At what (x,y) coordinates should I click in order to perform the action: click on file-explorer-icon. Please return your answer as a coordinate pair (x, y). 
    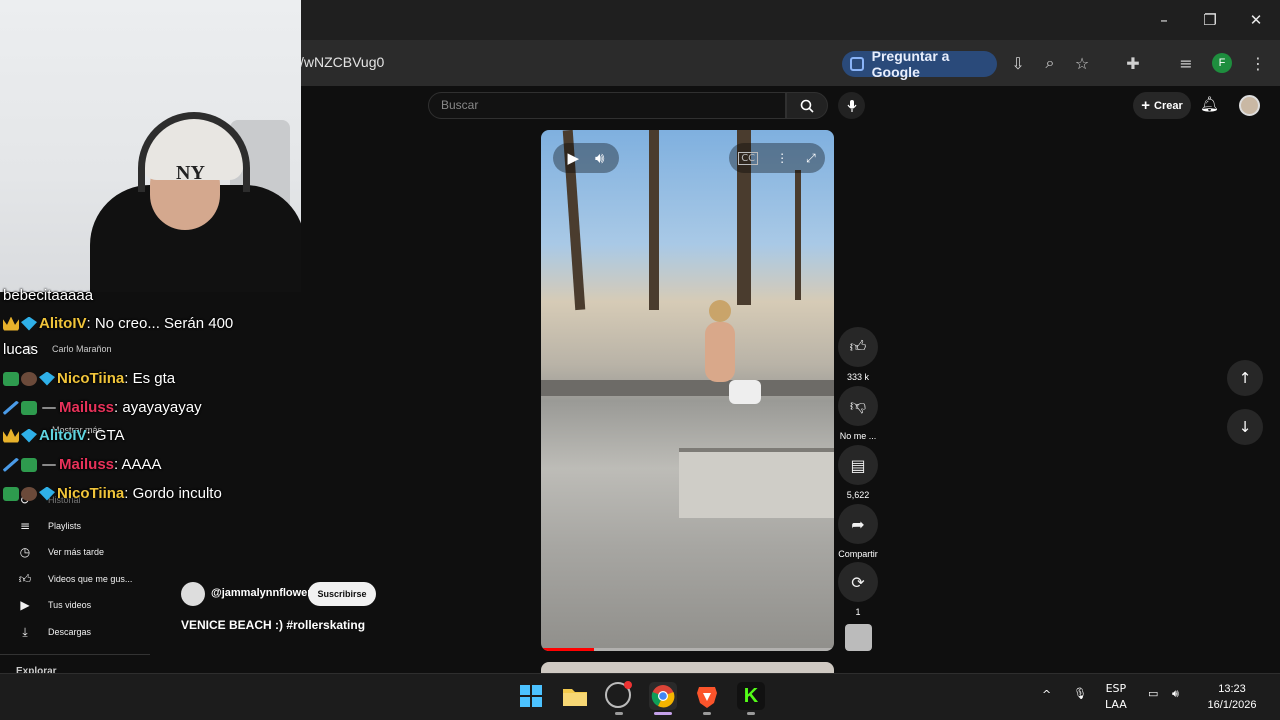
    Looking at the image, I should click on (575, 696).